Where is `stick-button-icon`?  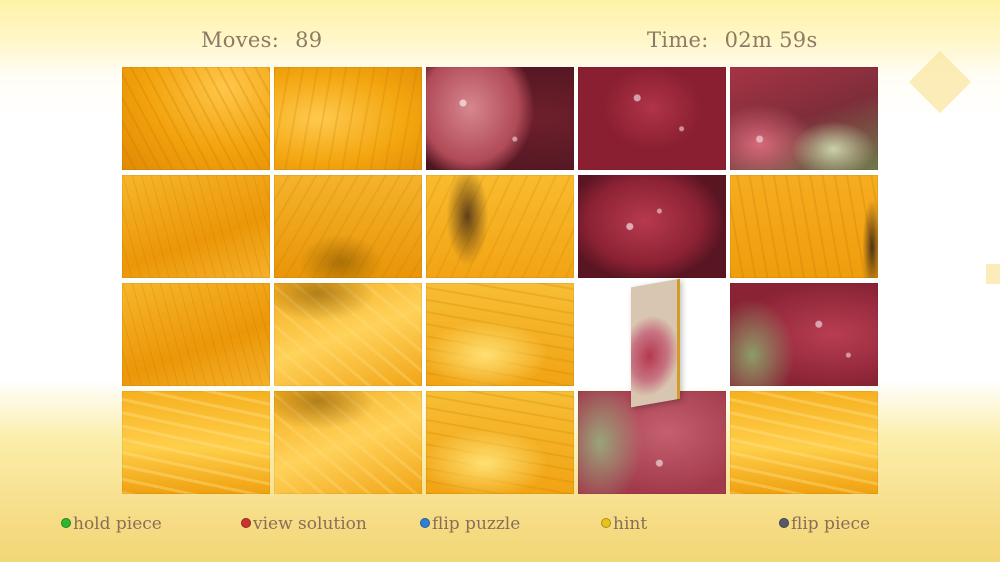 stick-button-icon is located at coordinates (784, 523).